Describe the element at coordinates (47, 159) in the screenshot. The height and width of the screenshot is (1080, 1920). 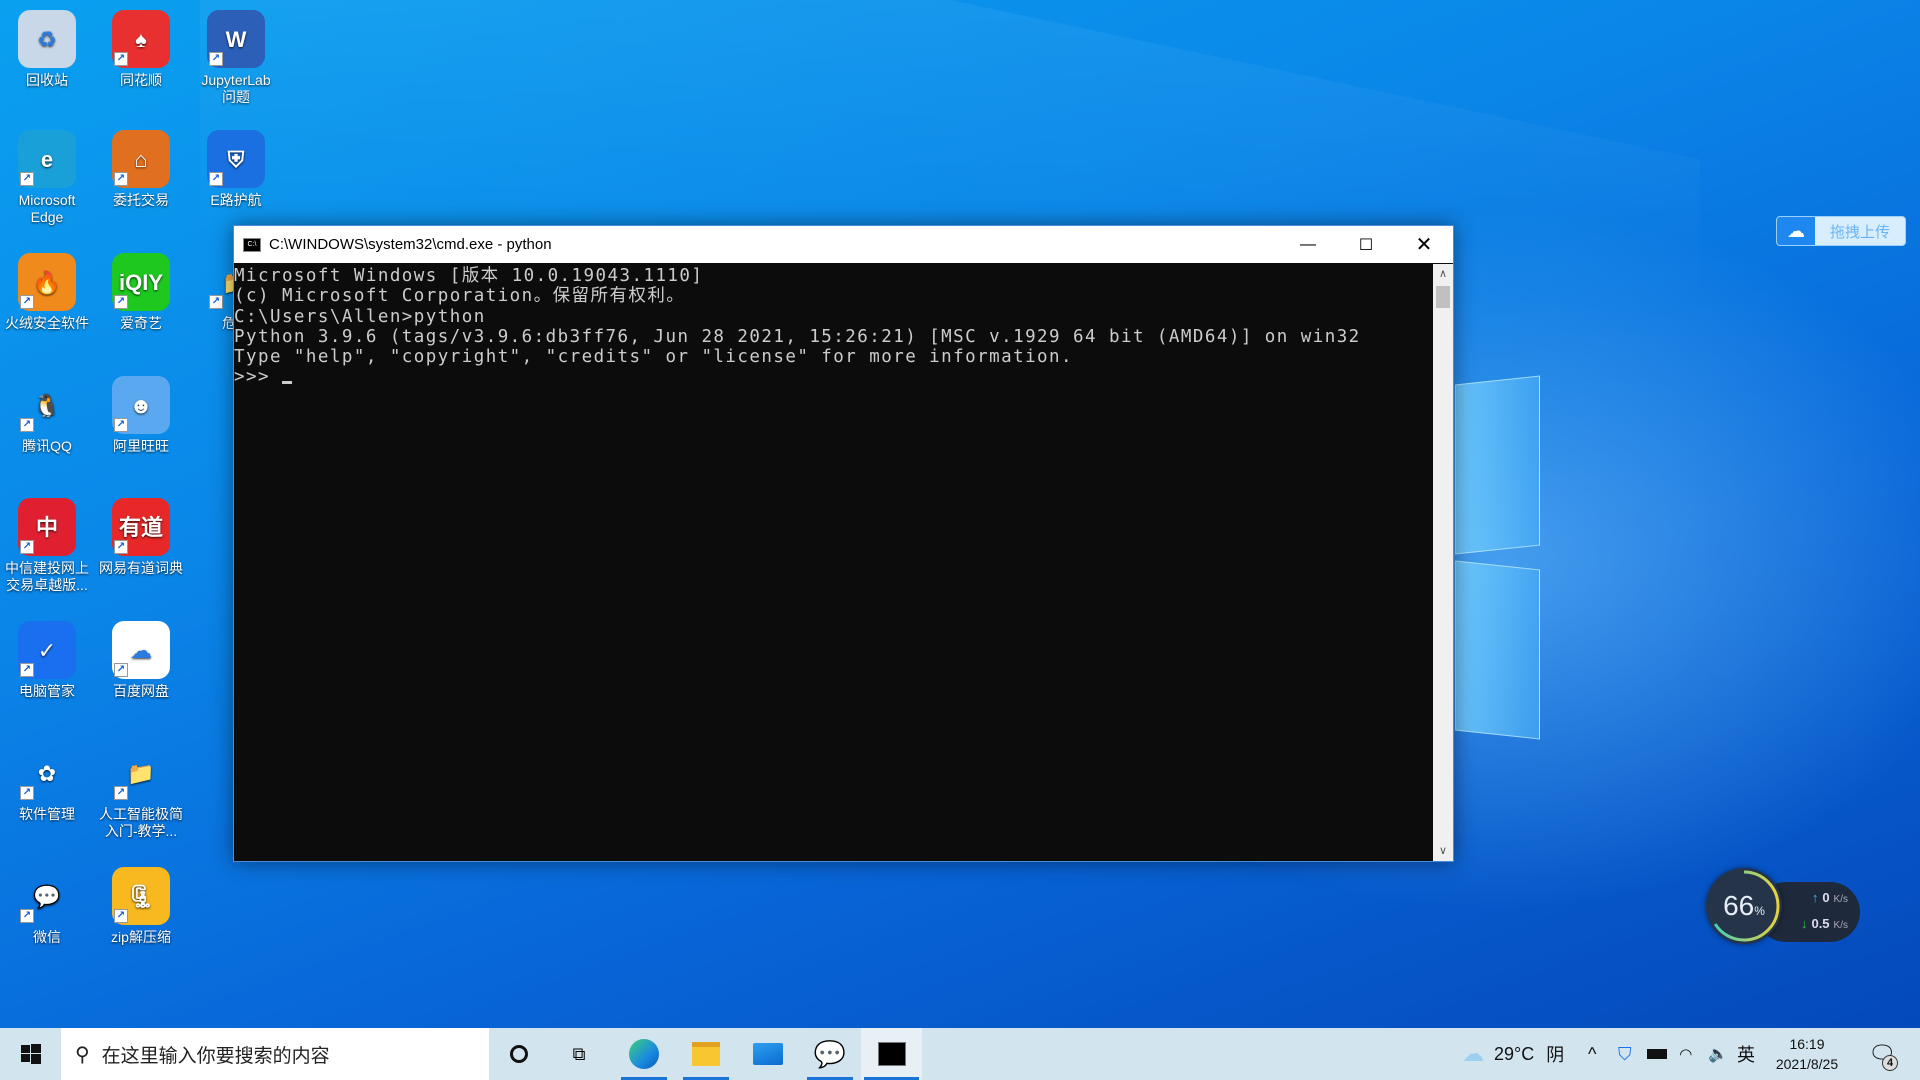
I see `edge-icon: e ↗` at that location.